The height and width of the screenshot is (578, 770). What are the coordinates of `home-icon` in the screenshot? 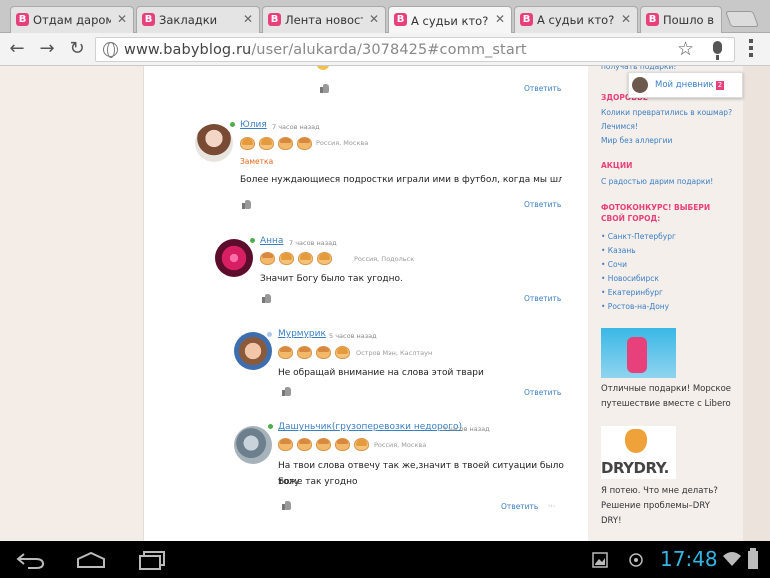 It's located at (91, 560).